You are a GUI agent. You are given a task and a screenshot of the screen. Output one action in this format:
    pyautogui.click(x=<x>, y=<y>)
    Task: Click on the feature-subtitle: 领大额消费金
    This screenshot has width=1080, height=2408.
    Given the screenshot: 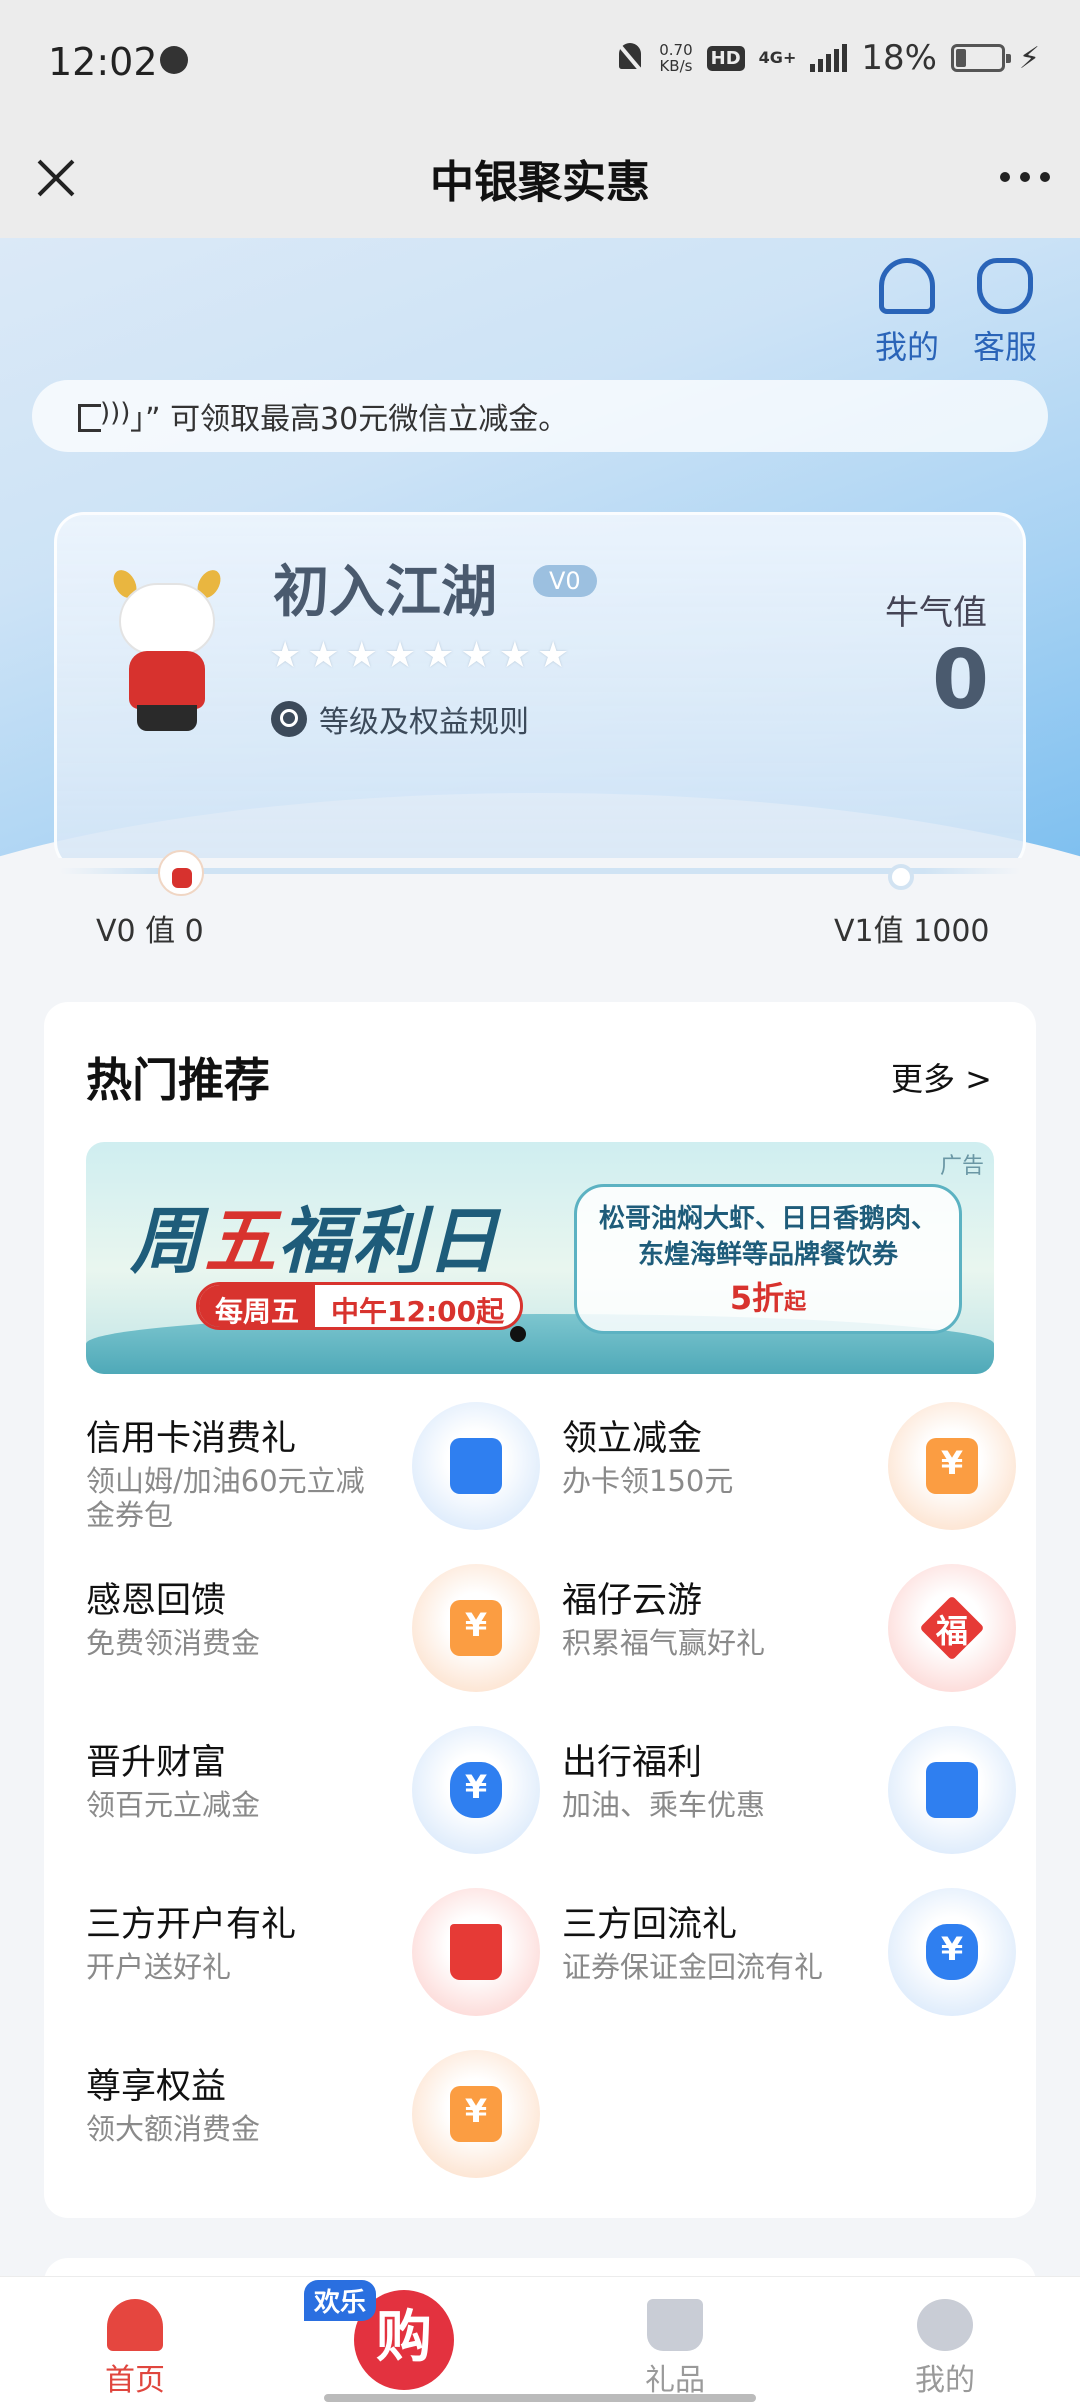 What is the action you would take?
    pyautogui.click(x=173, y=2129)
    